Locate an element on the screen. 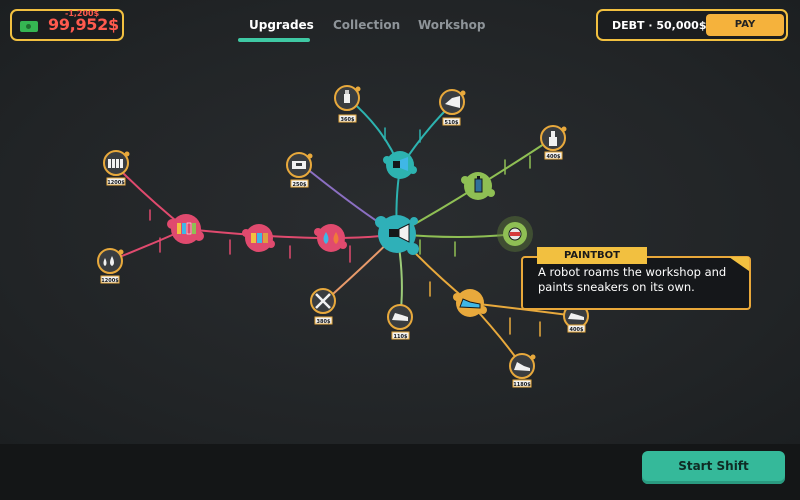 The height and width of the screenshot is (500, 800). tooltip-title: PAINTBOT is located at coordinates (592, 255).